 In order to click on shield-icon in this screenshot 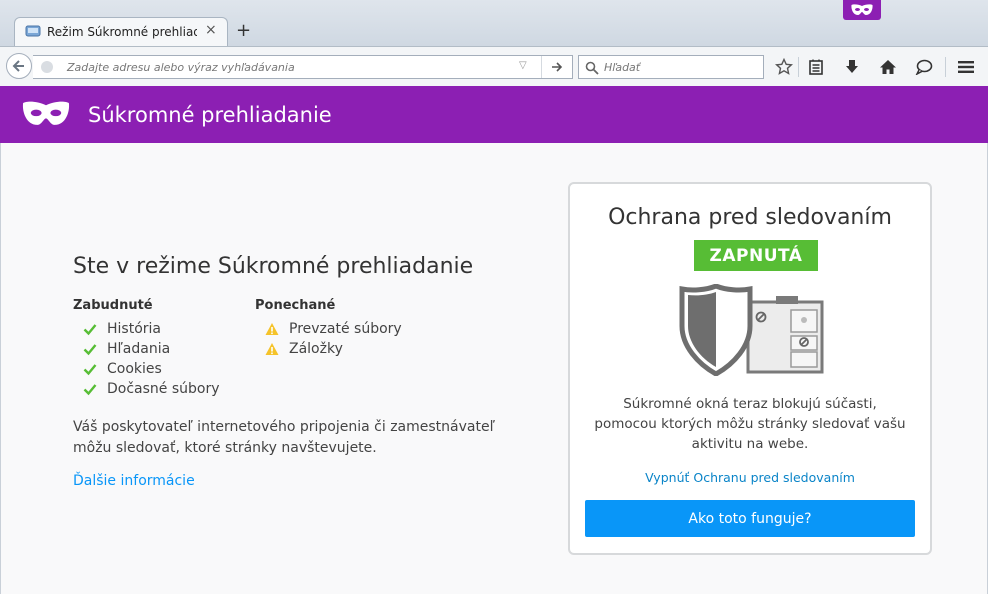, I will do `click(751, 330)`.